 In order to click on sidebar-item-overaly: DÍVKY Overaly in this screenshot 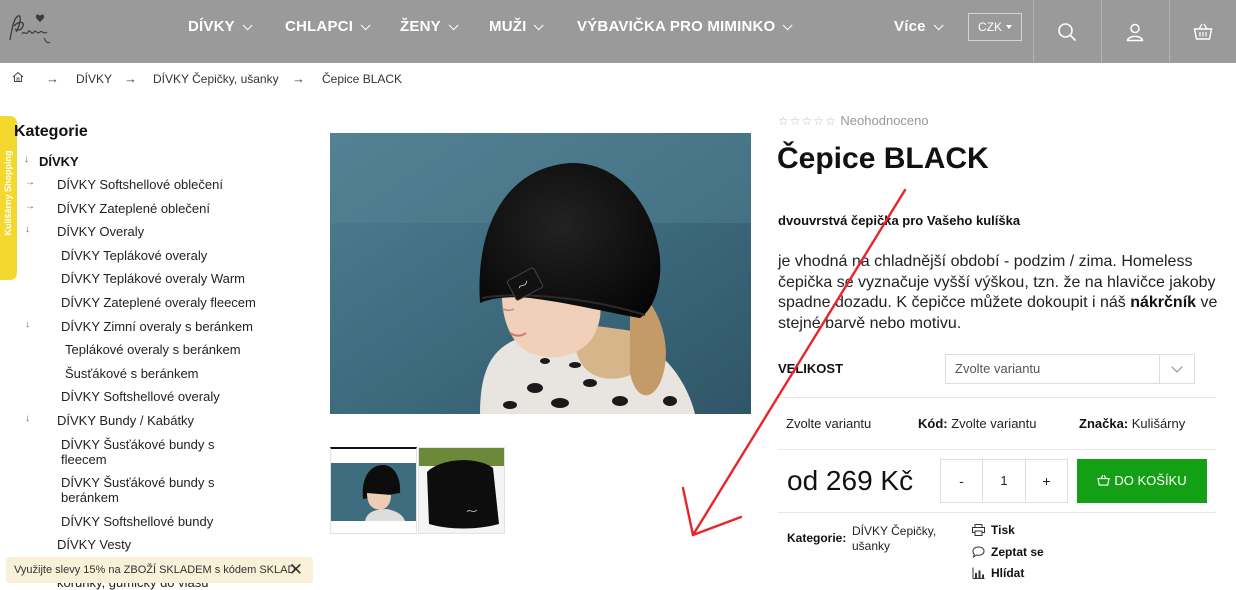, I will do `click(100, 231)`.